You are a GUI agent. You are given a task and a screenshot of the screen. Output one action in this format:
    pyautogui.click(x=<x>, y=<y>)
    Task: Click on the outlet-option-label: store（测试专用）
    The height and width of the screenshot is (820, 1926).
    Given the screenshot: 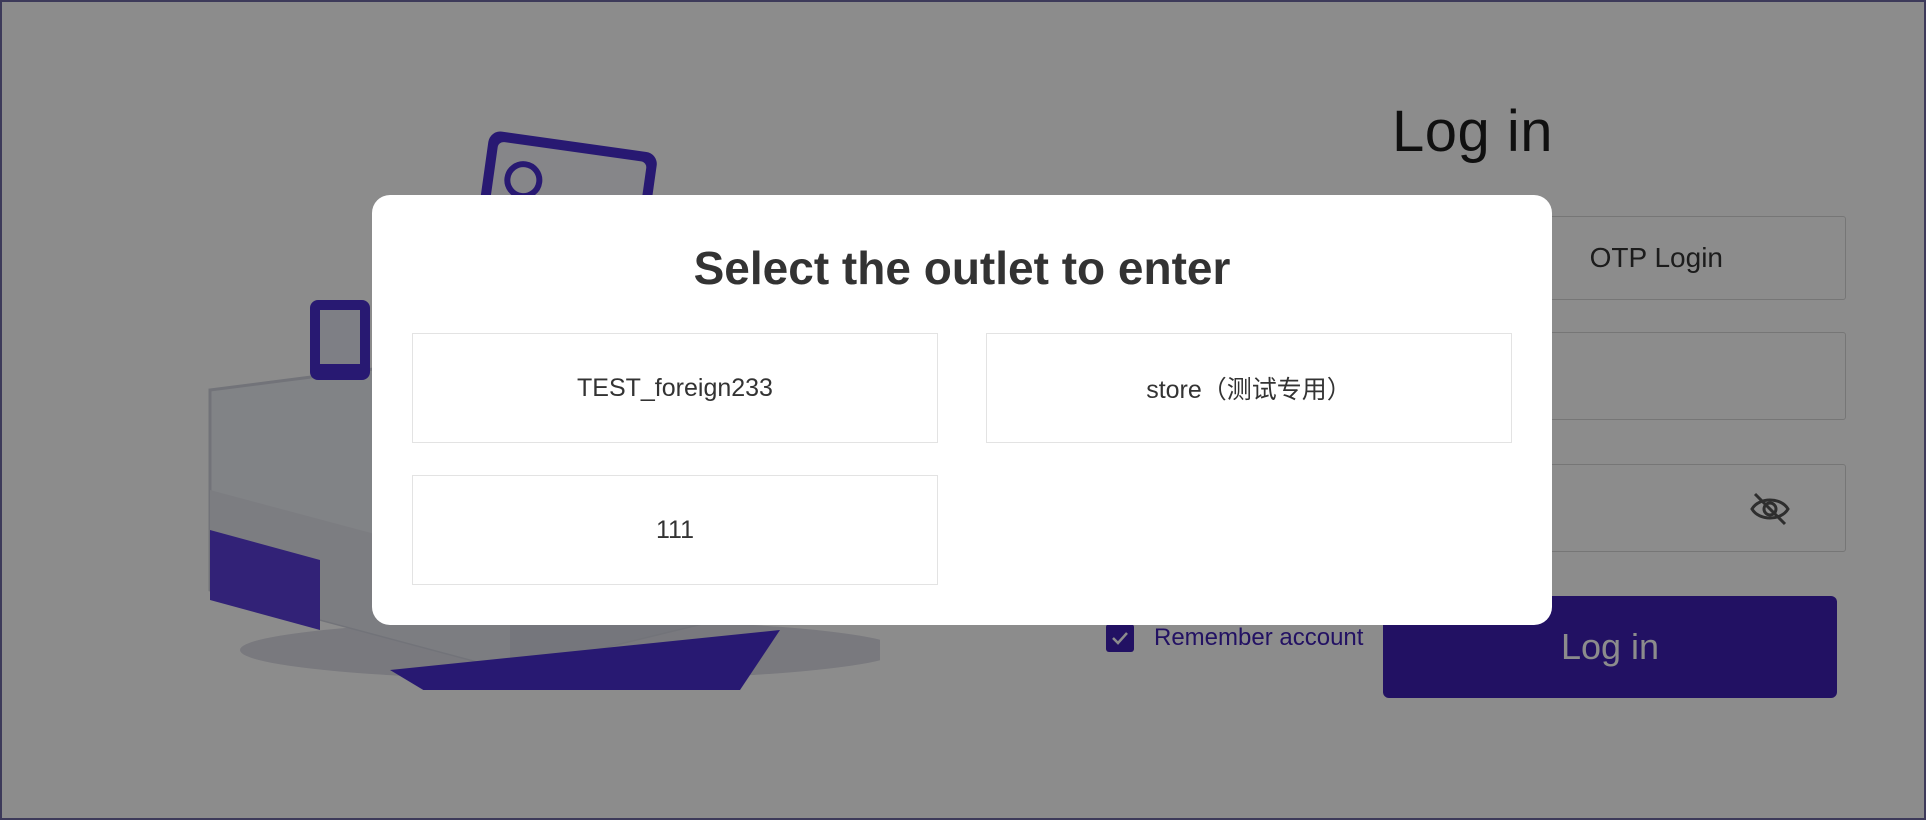 What is the action you would take?
    pyautogui.click(x=1249, y=390)
    